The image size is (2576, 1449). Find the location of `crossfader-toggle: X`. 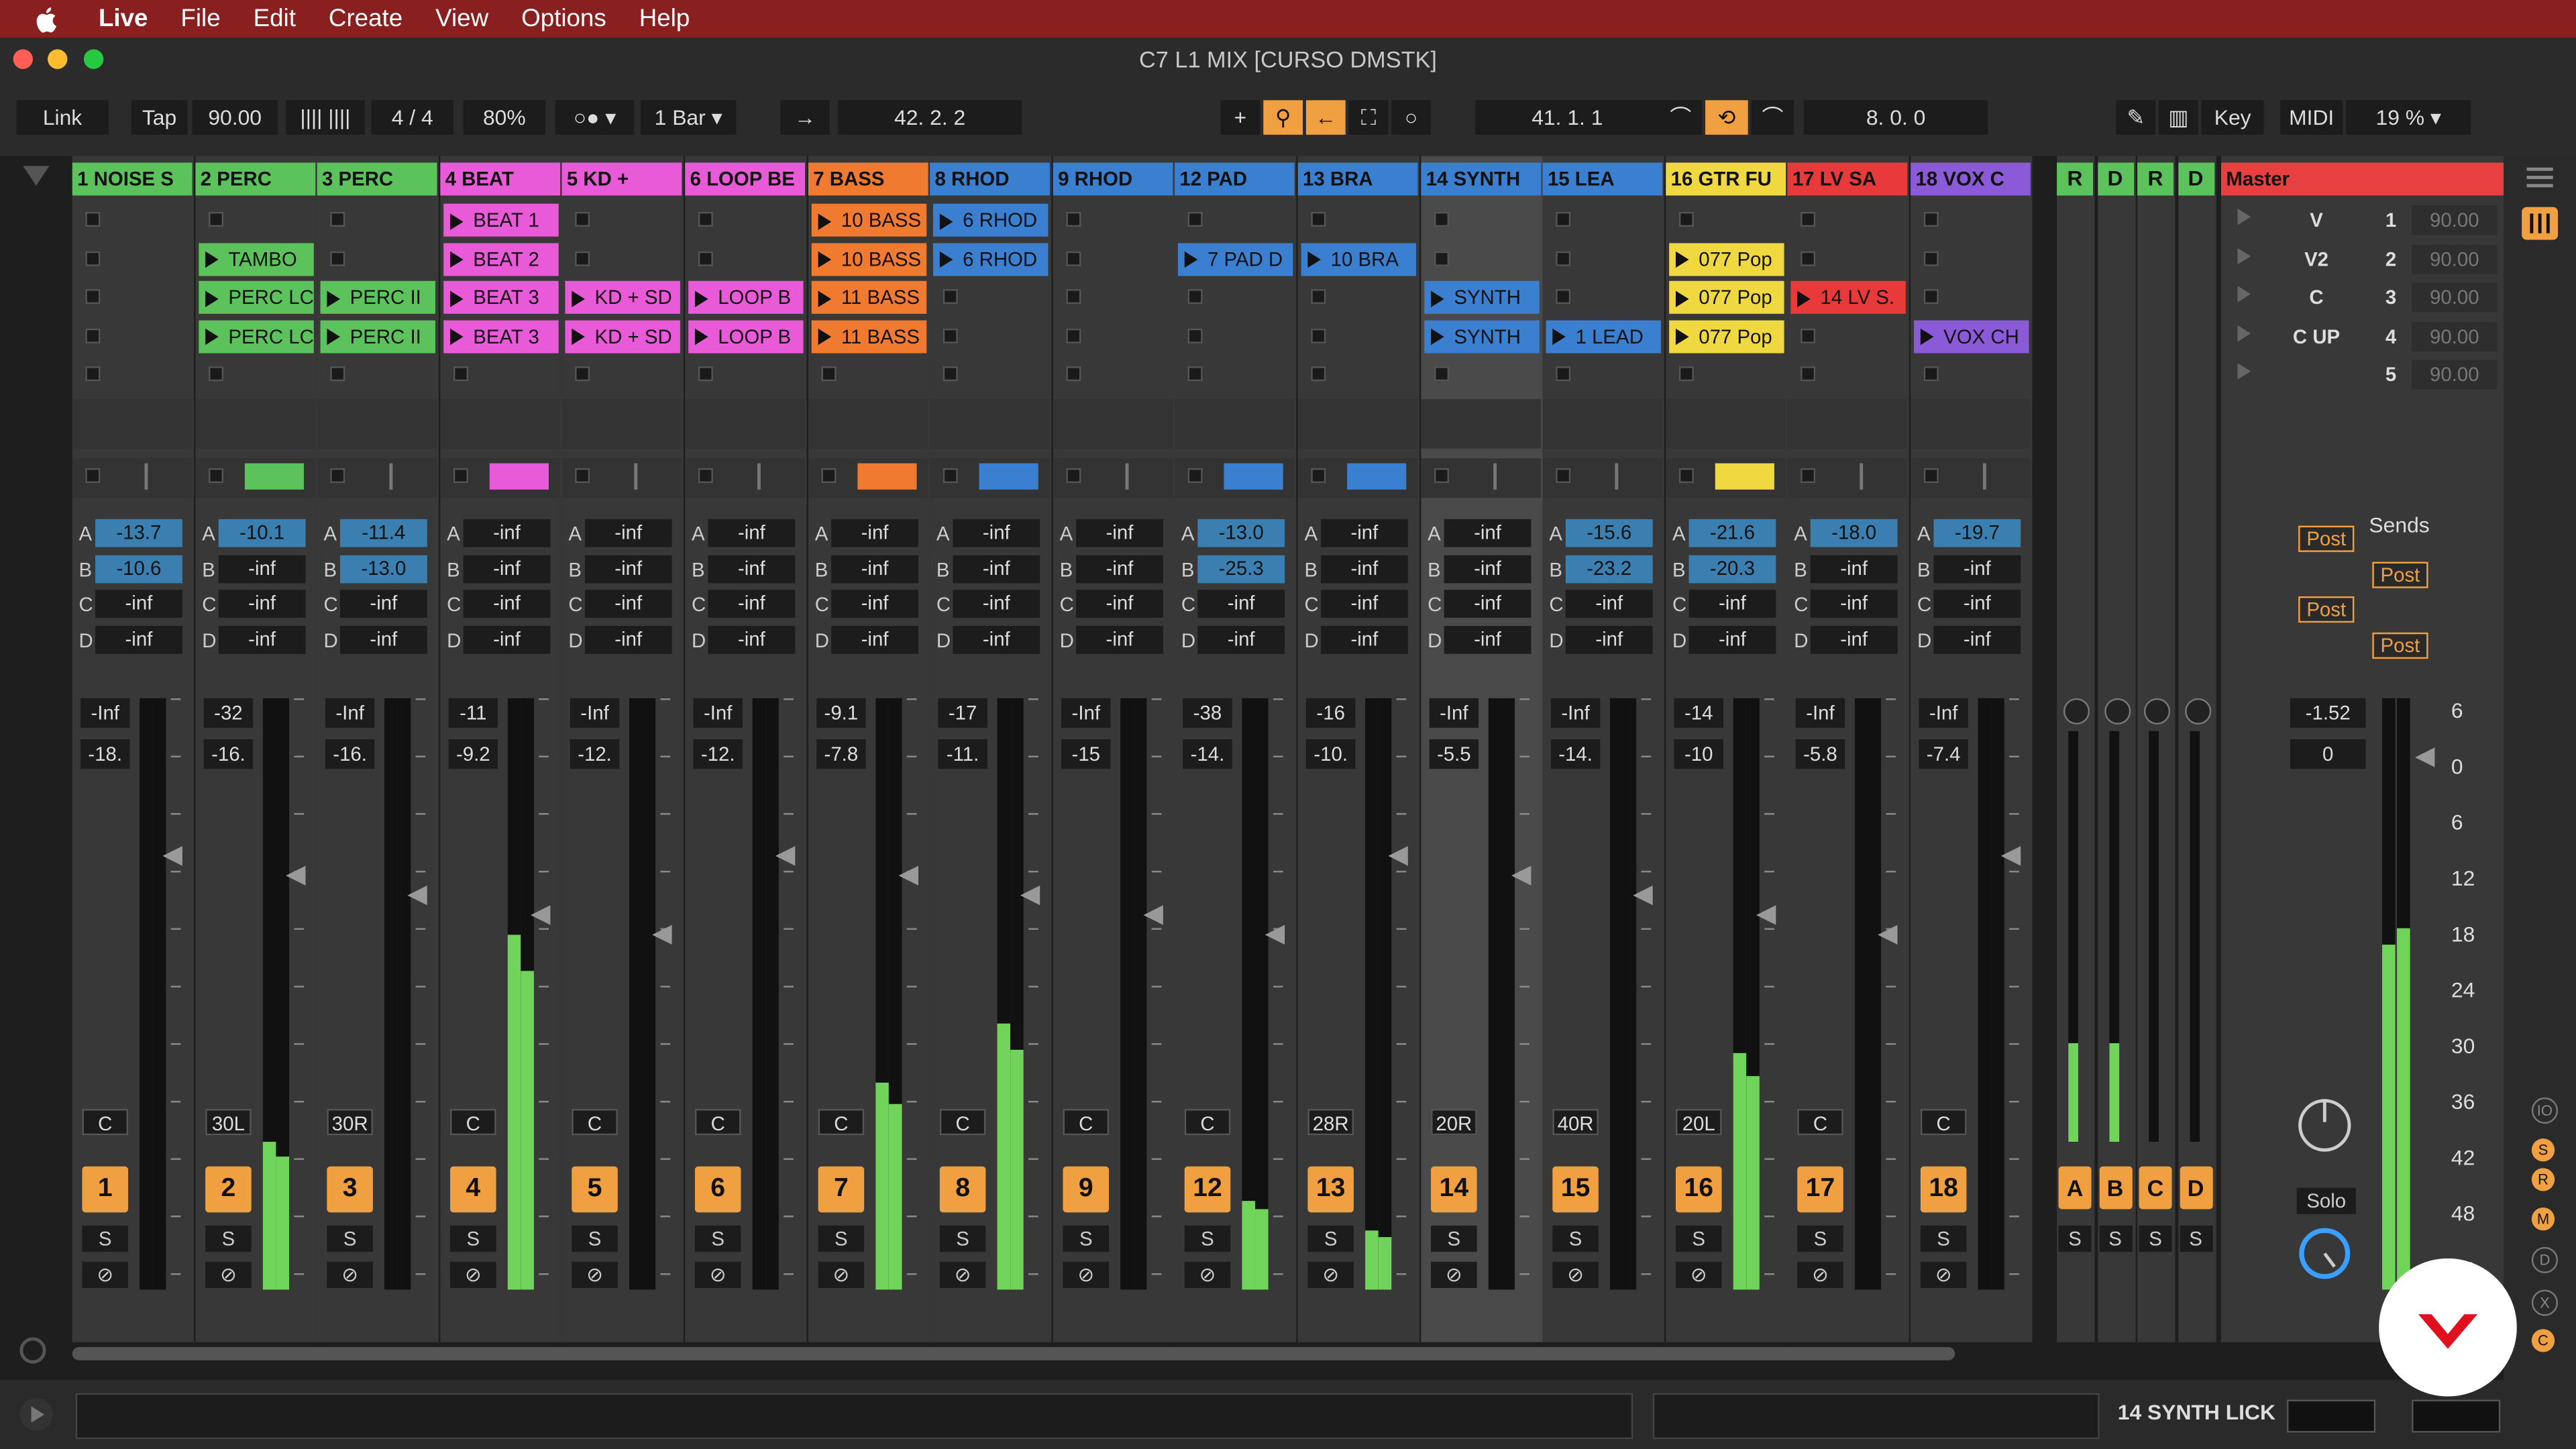

crossfader-toggle: X is located at coordinates (2545, 1302).